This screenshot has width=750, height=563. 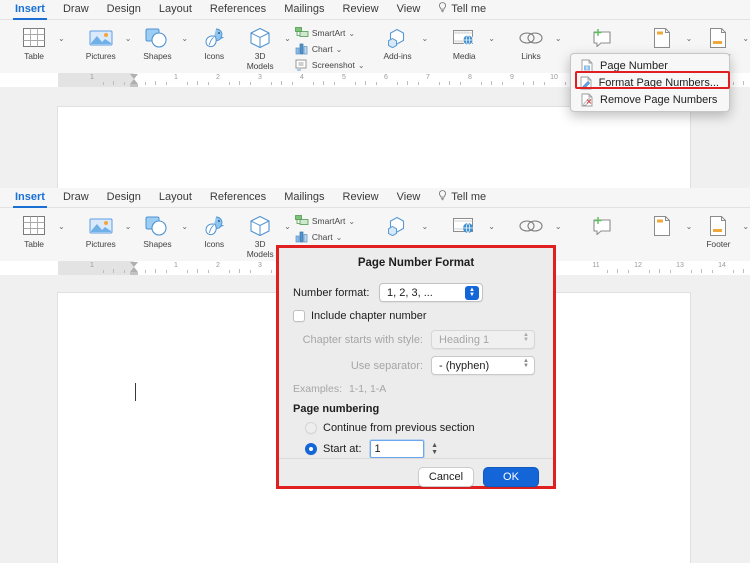 What do you see at coordinates (76, 9) in the screenshot?
I see `tab-draw: Draw` at bounding box center [76, 9].